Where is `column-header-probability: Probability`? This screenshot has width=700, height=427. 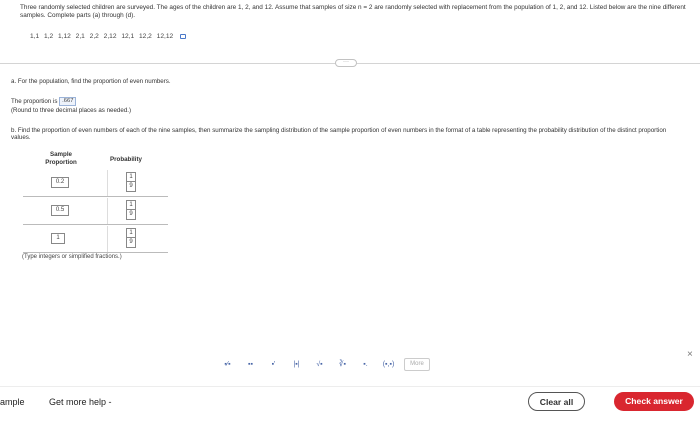
column-header-probability: Probability is located at coordinates (126, 159).